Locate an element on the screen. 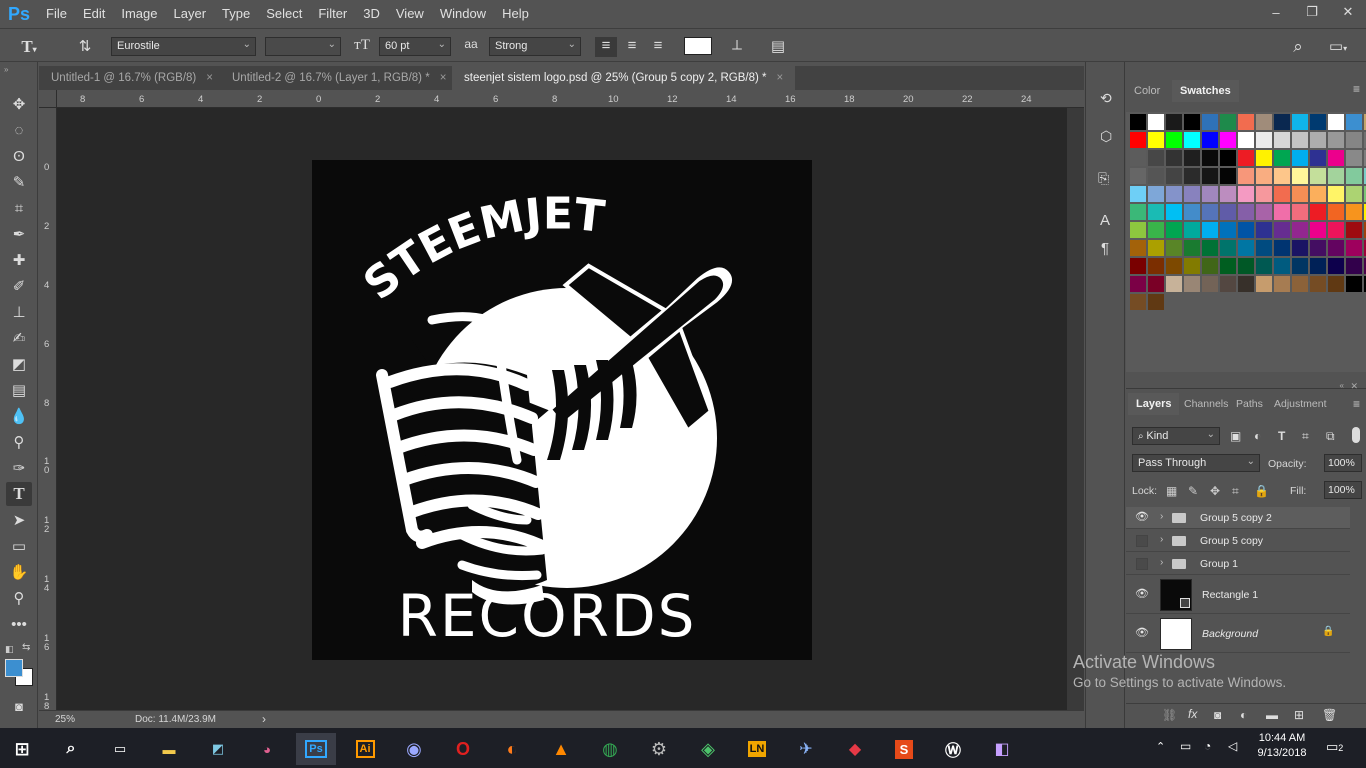 Image resolution: width=1366 pixels, height=768 pixels. libraries-icon: ⬡ is located at coordinates (1106, 136).